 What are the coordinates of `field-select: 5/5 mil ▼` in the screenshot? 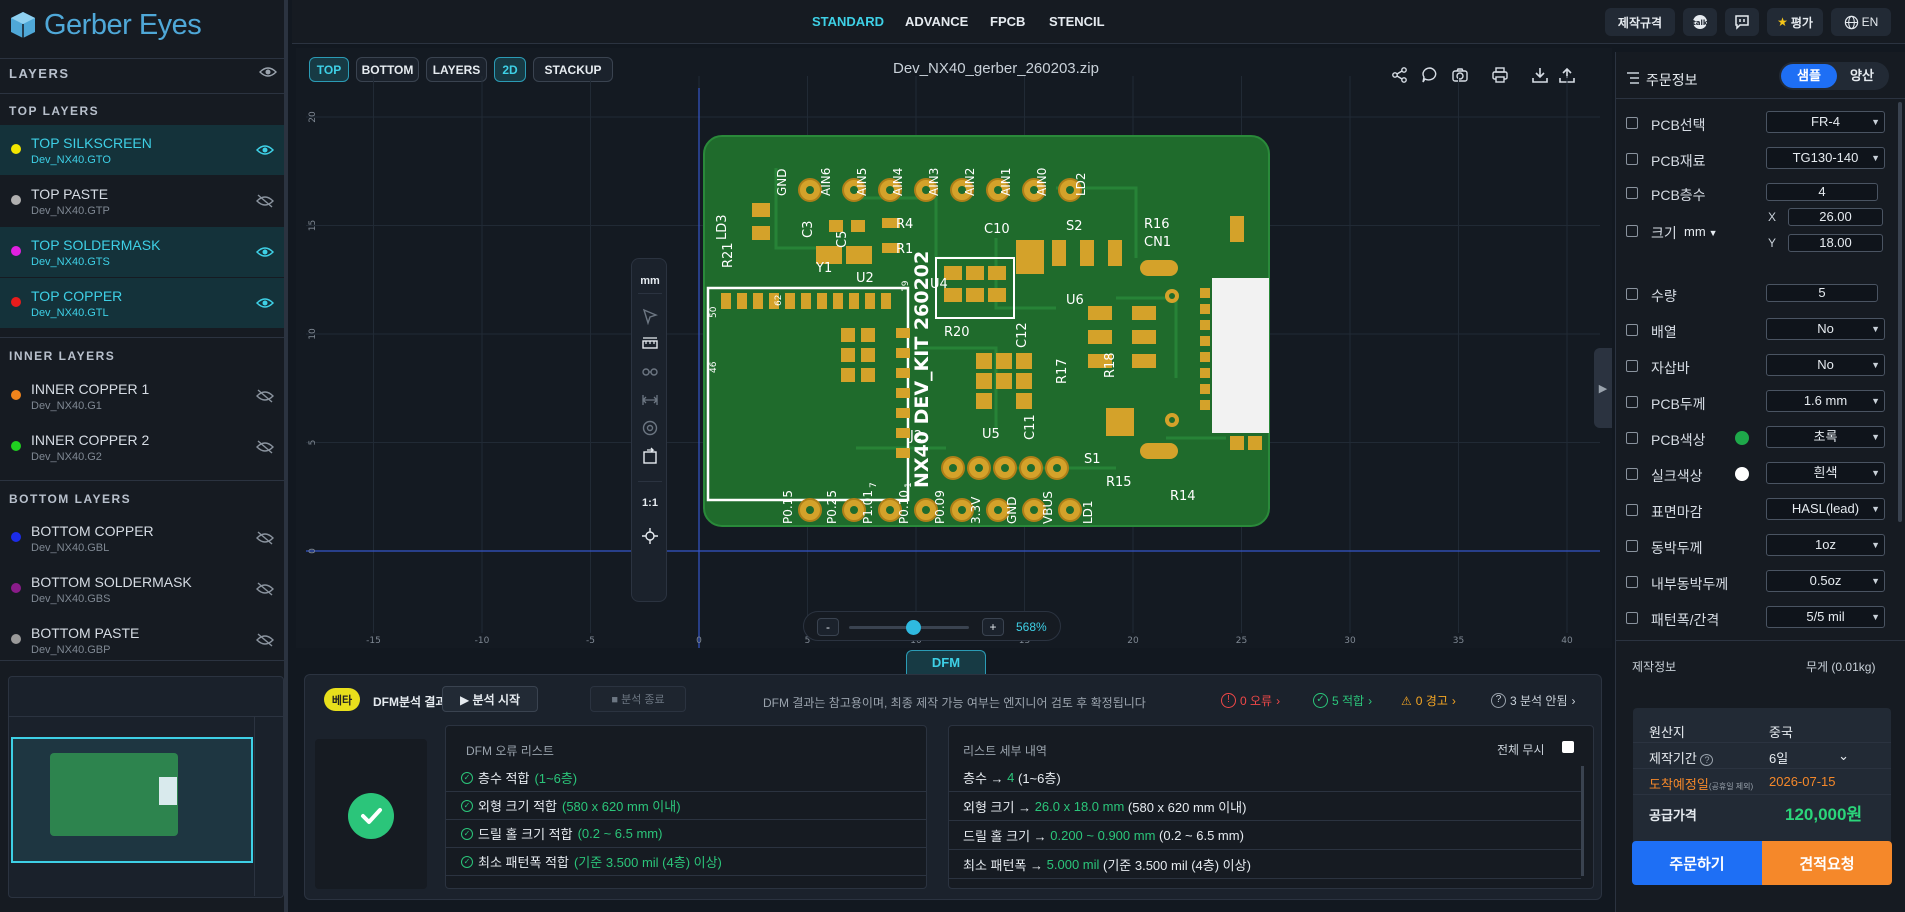 It's located at (1825, 617).